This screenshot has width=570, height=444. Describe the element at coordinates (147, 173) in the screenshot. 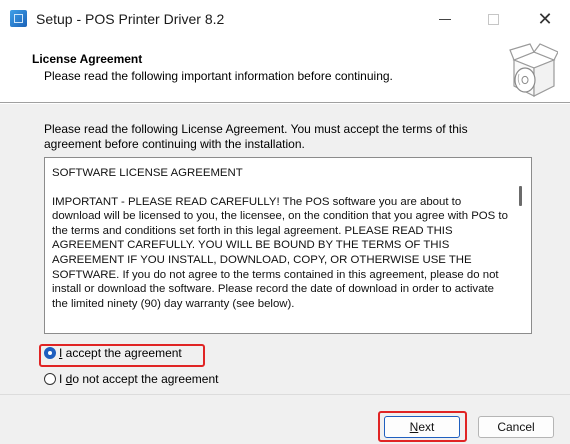

I see `license-heading: SOFTWARE LICENSE AGREEMENT` at that location.